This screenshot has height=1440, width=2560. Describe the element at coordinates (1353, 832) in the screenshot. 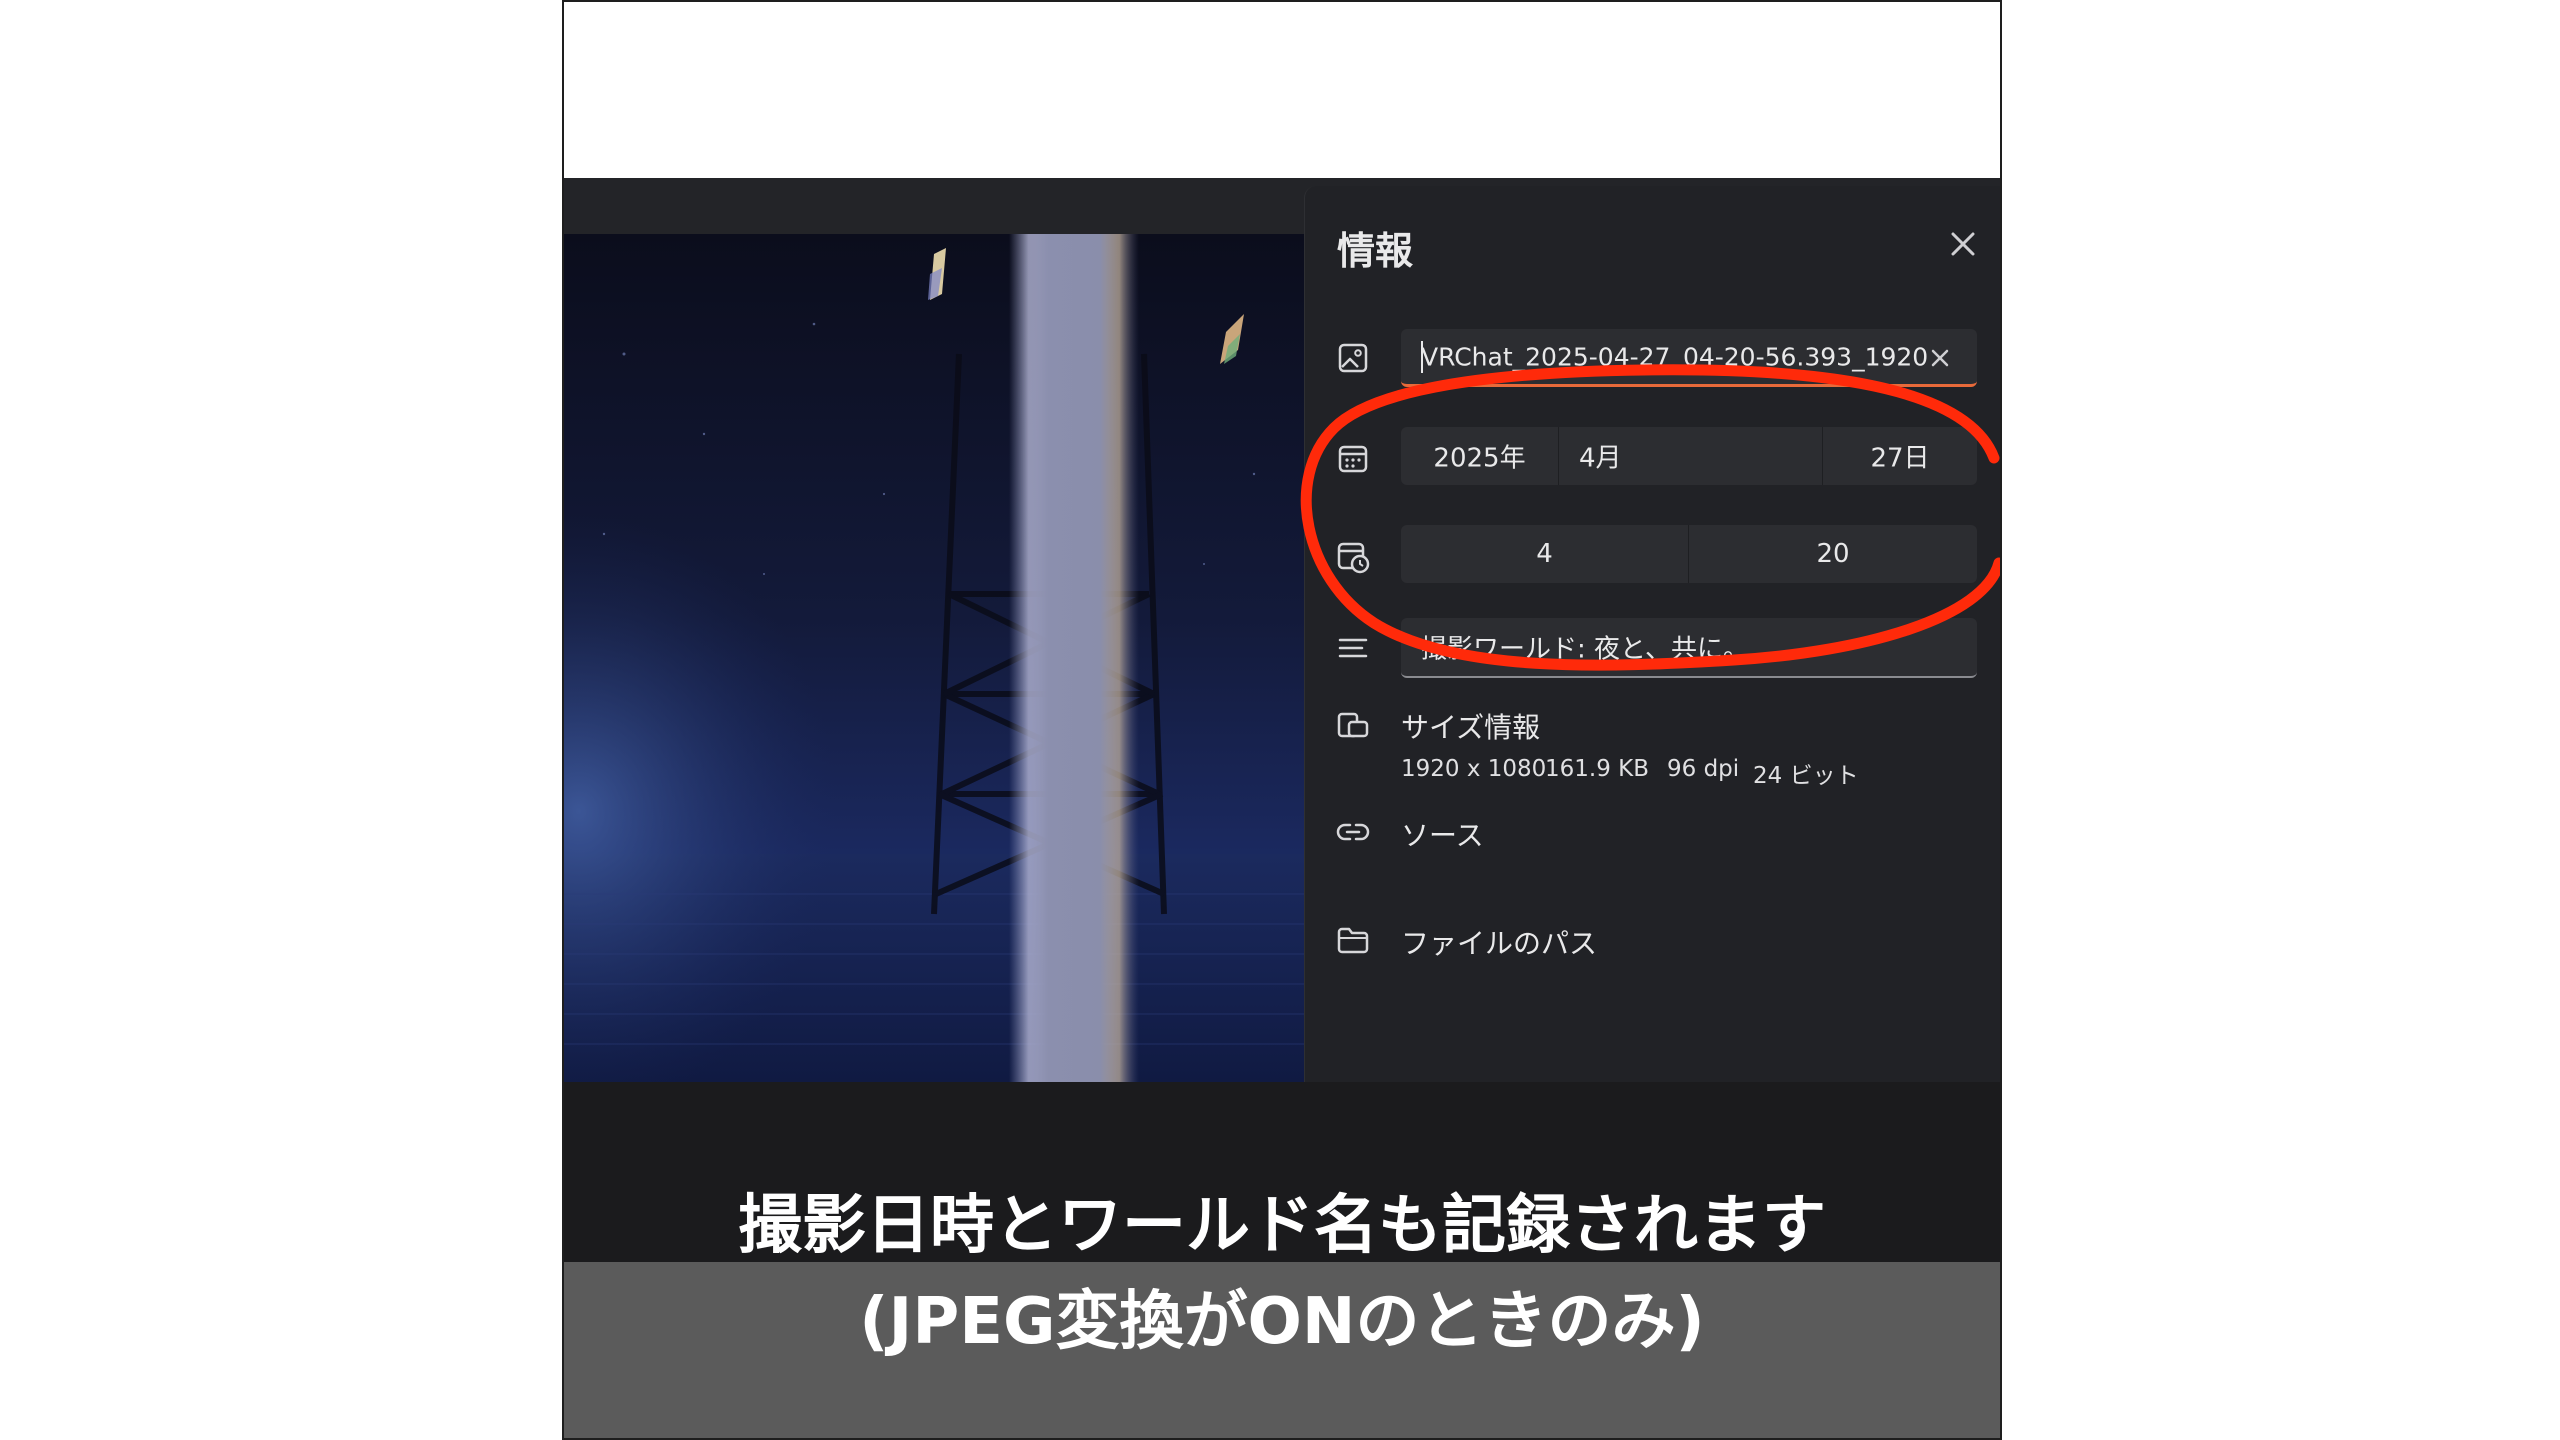

I see `link-icon` at that location.